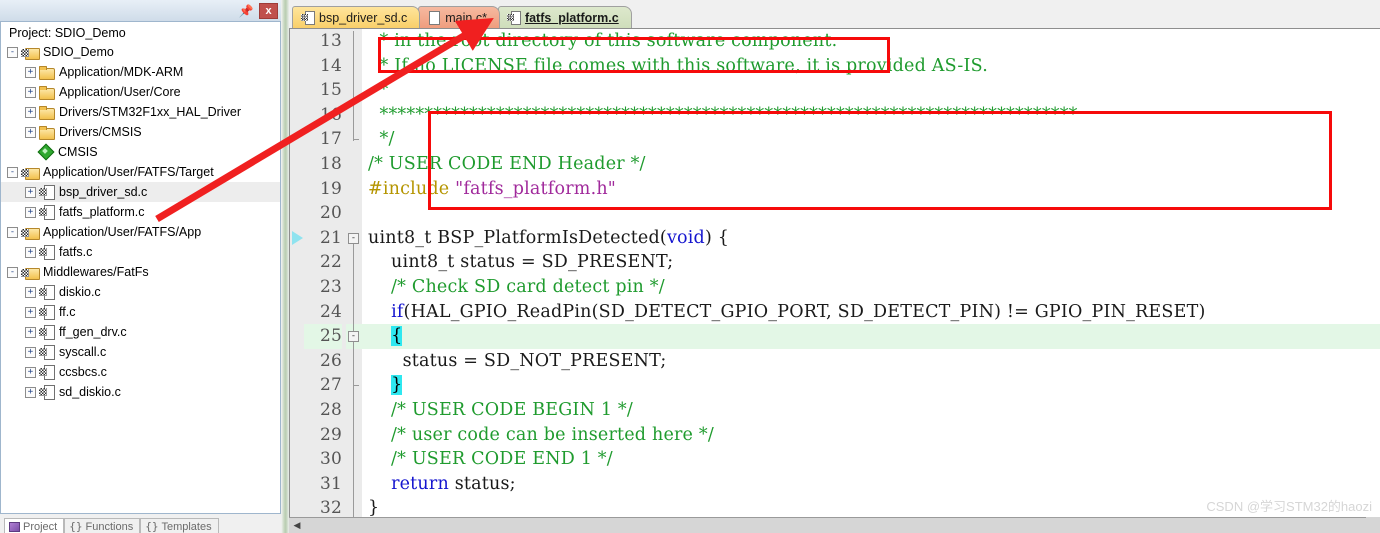  I want to click on tree-item: + Application/User/Core, so click(140, 92).